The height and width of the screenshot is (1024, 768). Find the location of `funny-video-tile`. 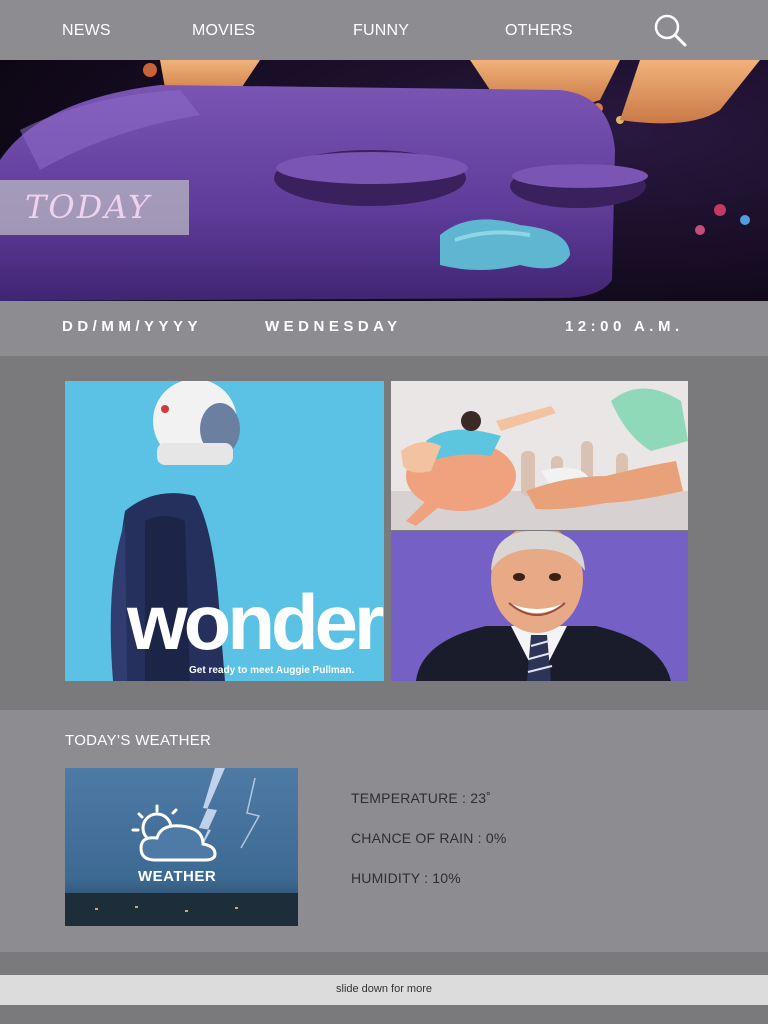

funny-video-tile is located at coordinates (539, 455).